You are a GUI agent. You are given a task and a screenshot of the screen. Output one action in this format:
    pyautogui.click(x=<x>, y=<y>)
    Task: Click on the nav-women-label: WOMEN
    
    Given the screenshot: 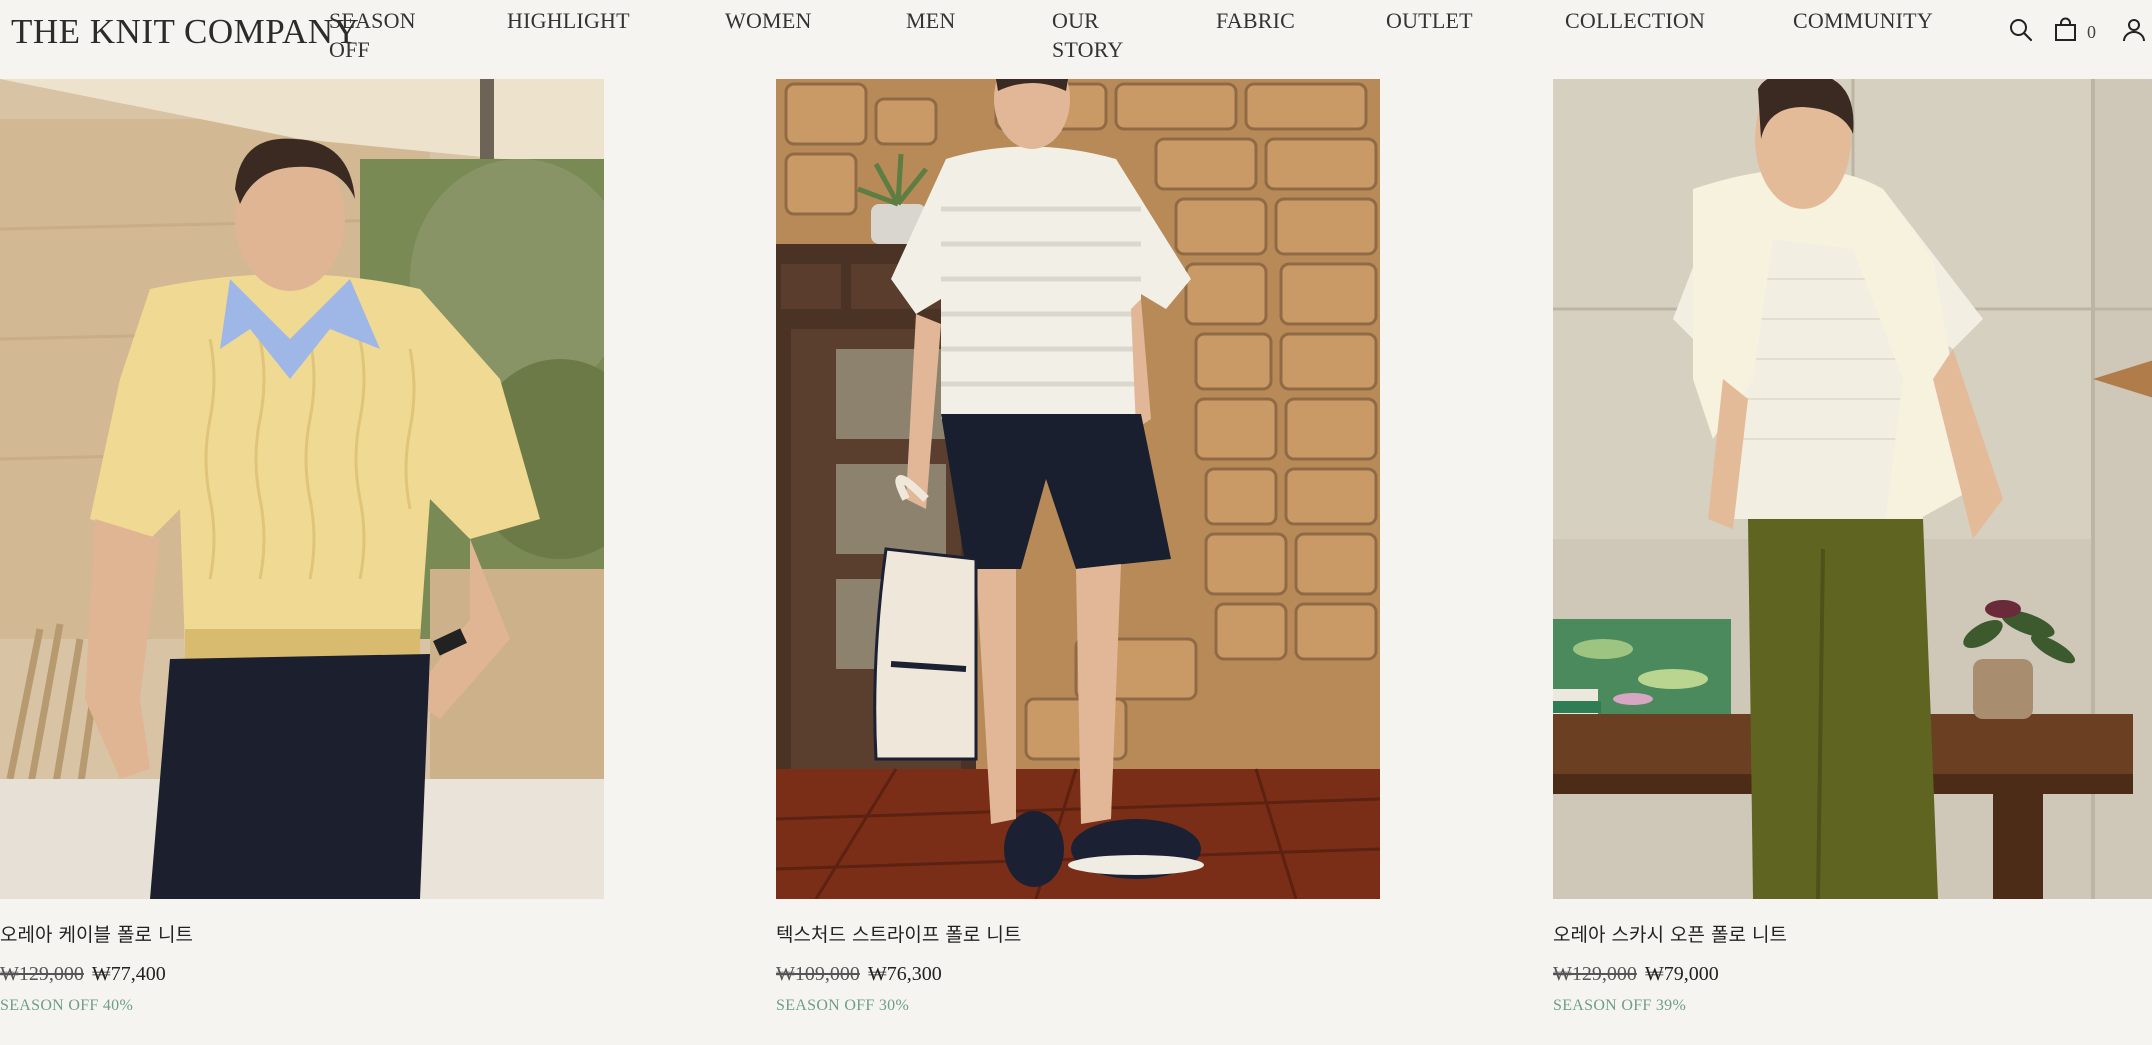 What is the action you would take?
    pyautogui.click(x=768, y=20)
    